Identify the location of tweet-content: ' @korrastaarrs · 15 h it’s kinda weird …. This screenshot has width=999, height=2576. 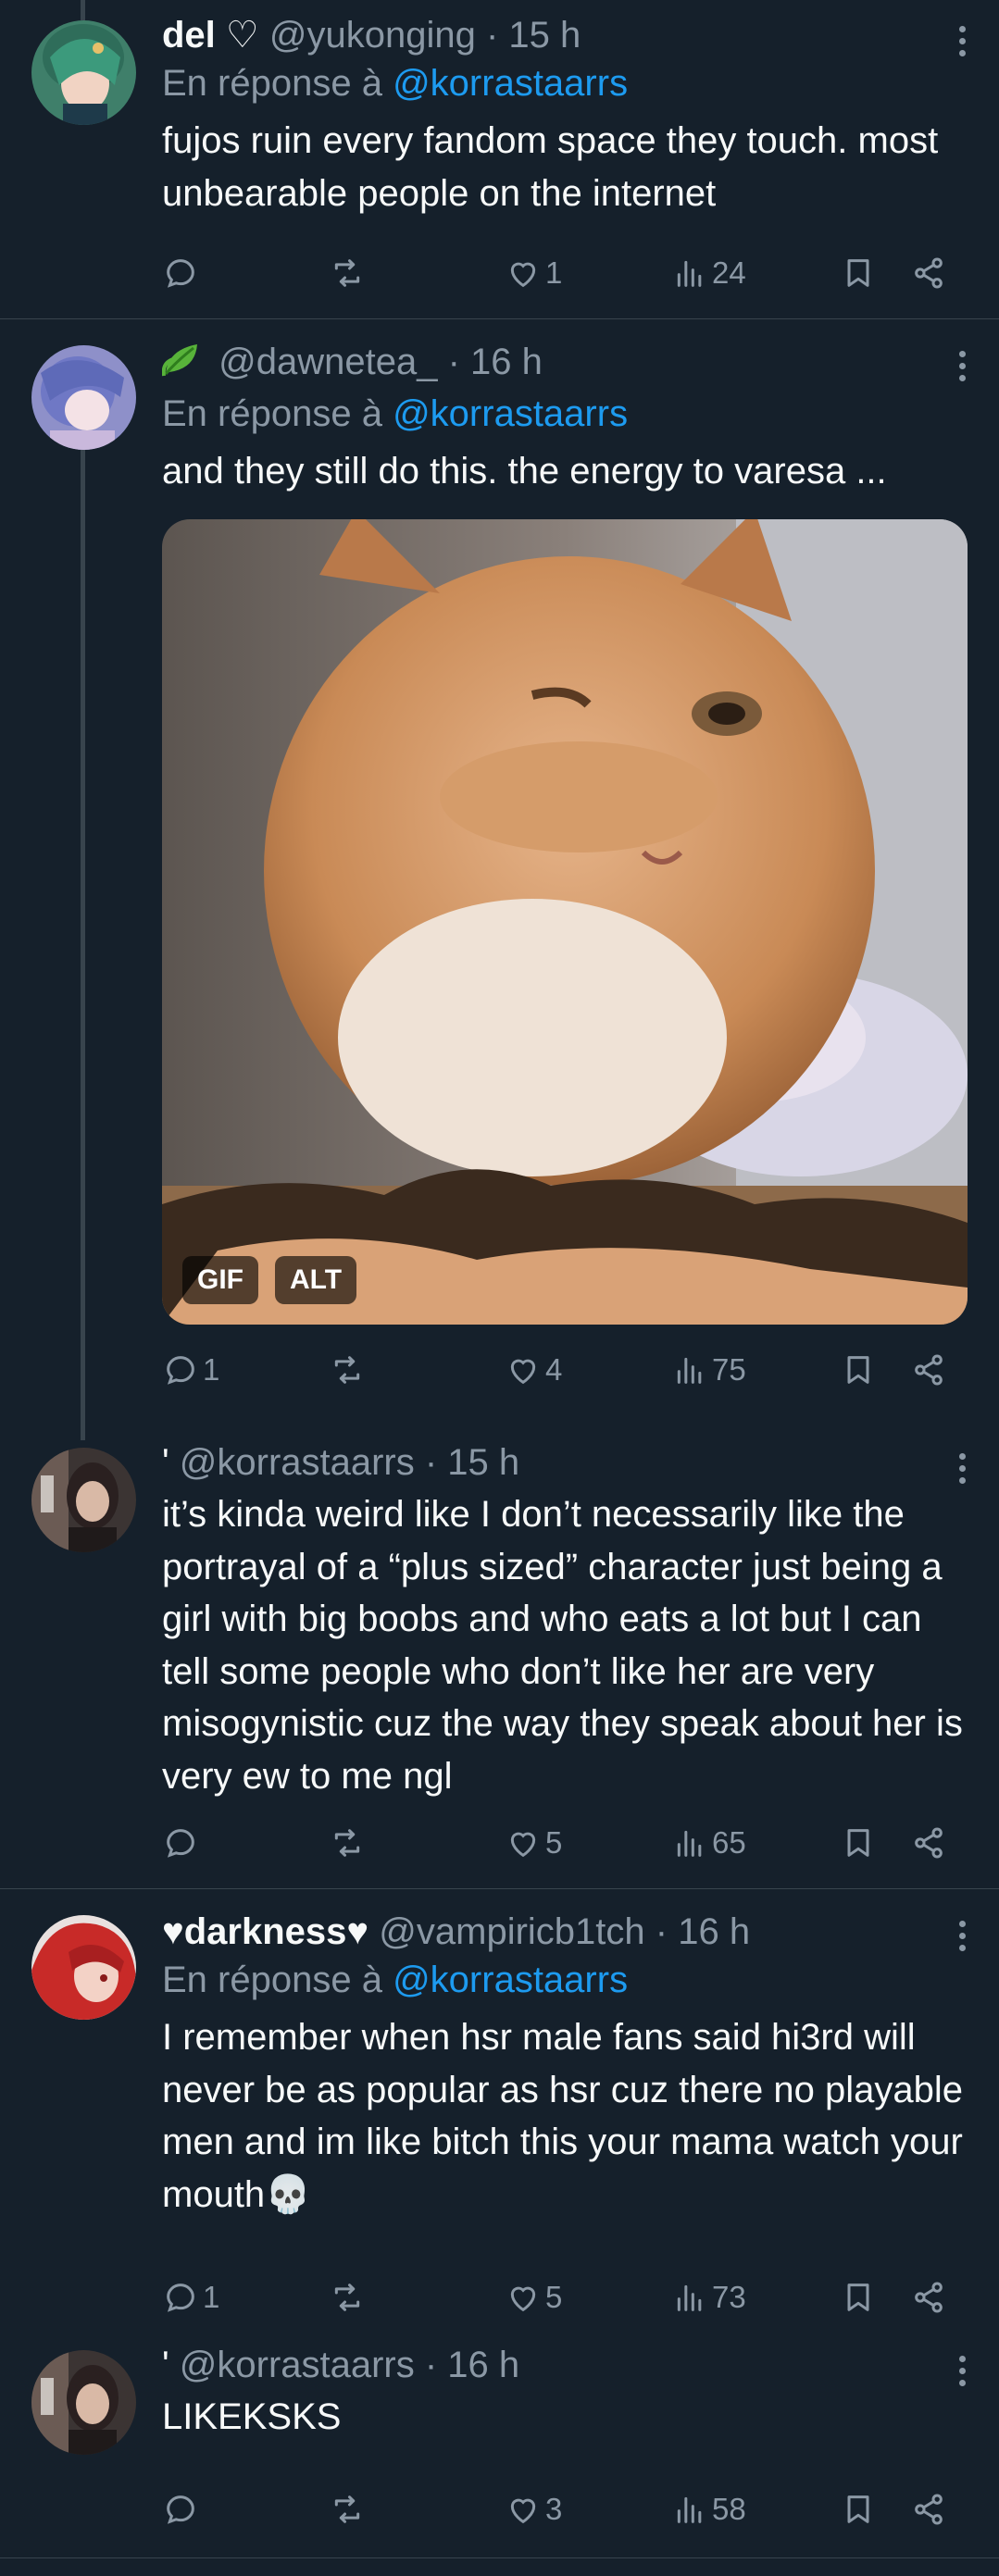
(565, 1621).